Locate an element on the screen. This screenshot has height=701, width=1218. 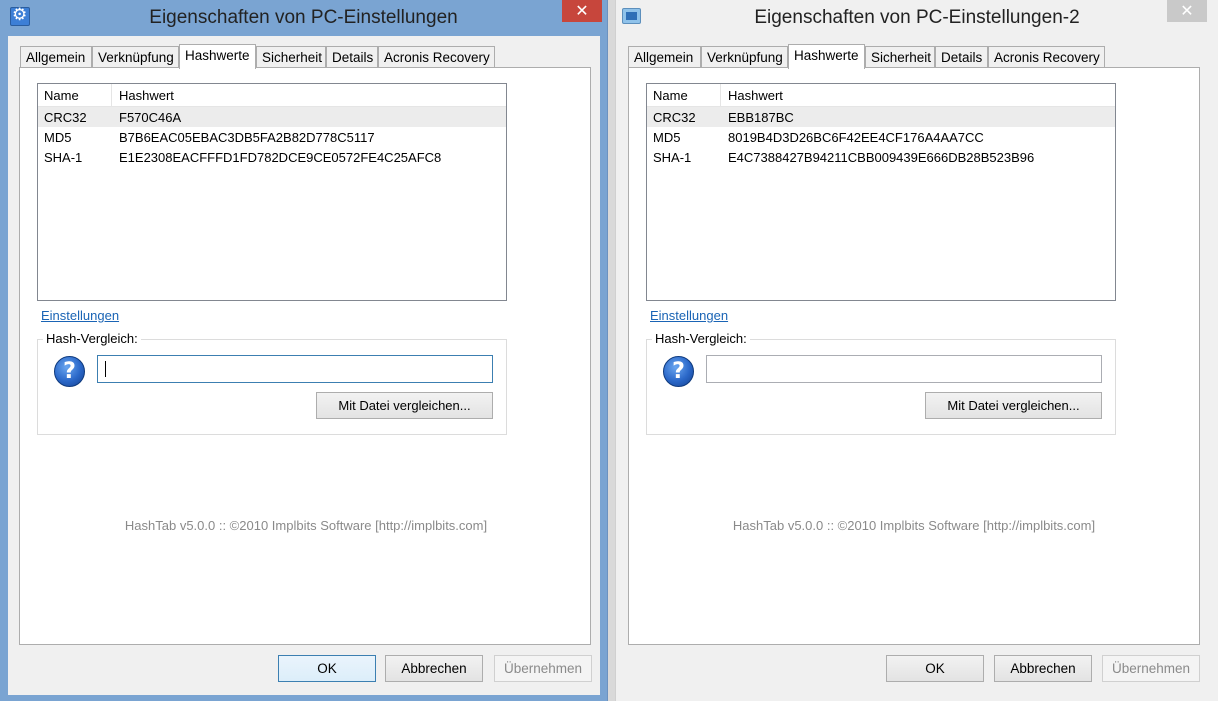
desktop-gap is located at coordinates (611, 350).